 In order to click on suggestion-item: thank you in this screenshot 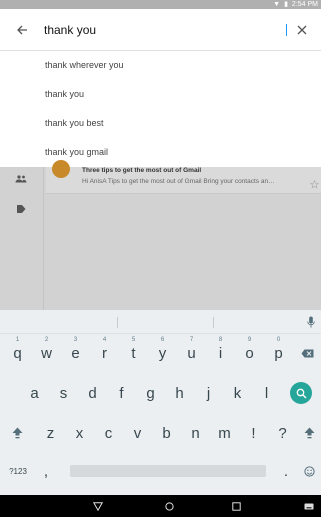, I will do `click(160, 94)`.